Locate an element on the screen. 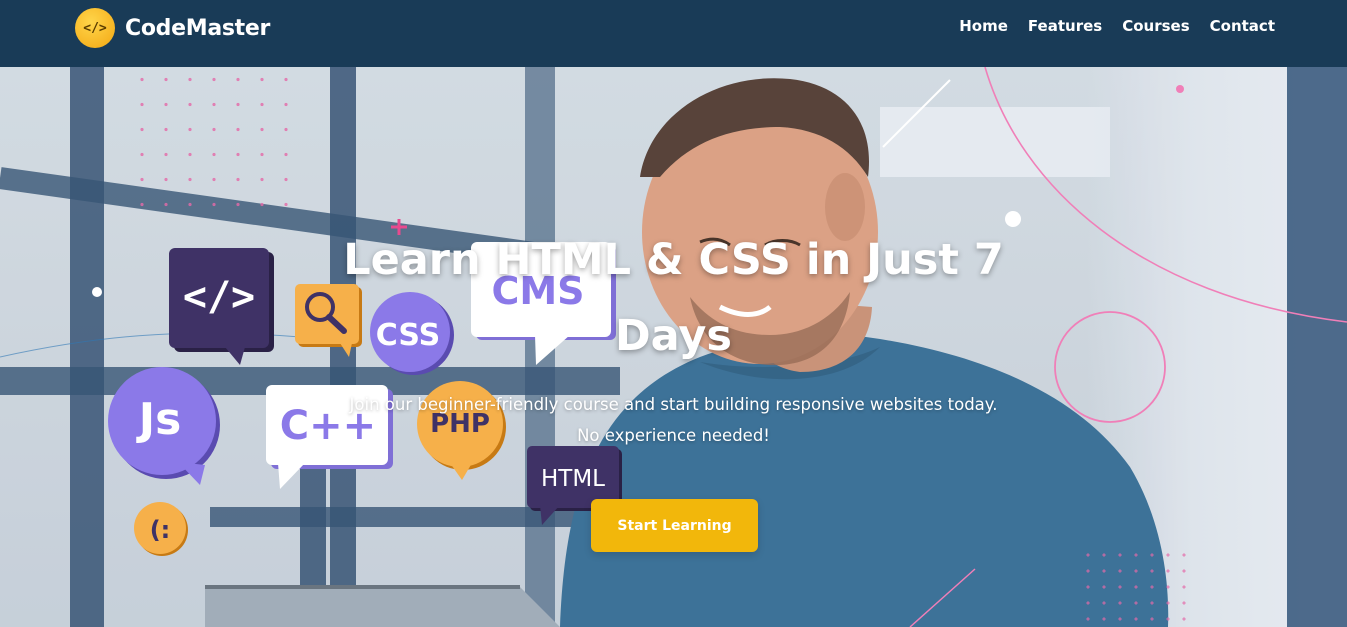 This screenshot has height=627, width=1347. start-learning-button: Start Learning is located at coordinates (674, 525).